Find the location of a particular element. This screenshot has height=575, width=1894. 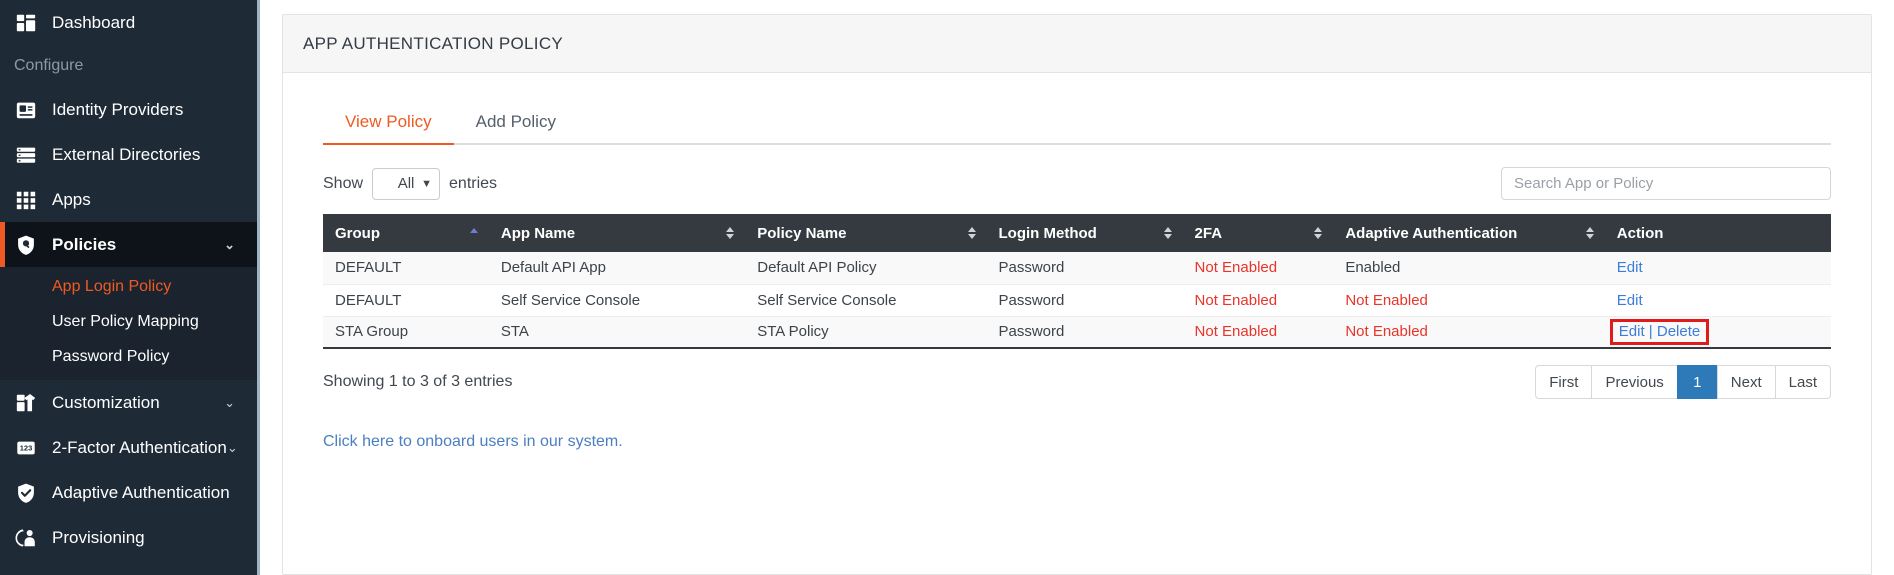

column-header-adaptive-authentication: Adaptive Authentication is located at coordinates (1468, 233).